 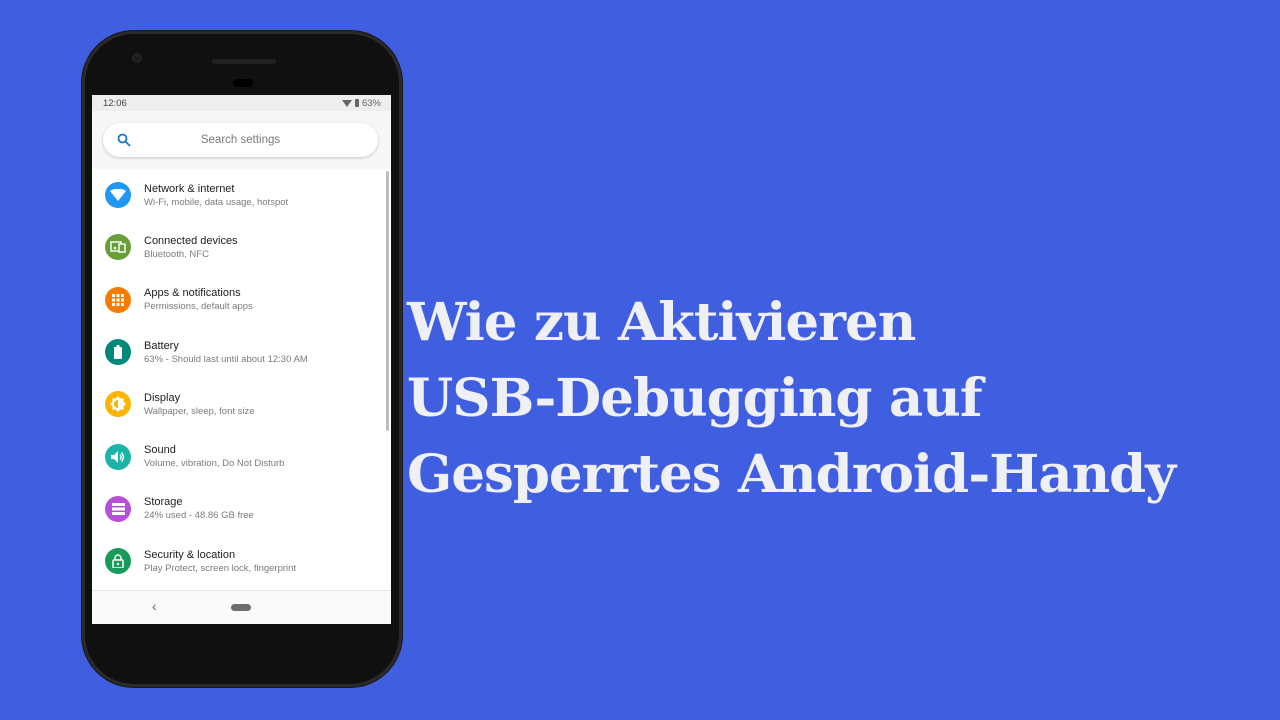 I want to click on navigation-bar: ‹, so click(x=241, y=607).